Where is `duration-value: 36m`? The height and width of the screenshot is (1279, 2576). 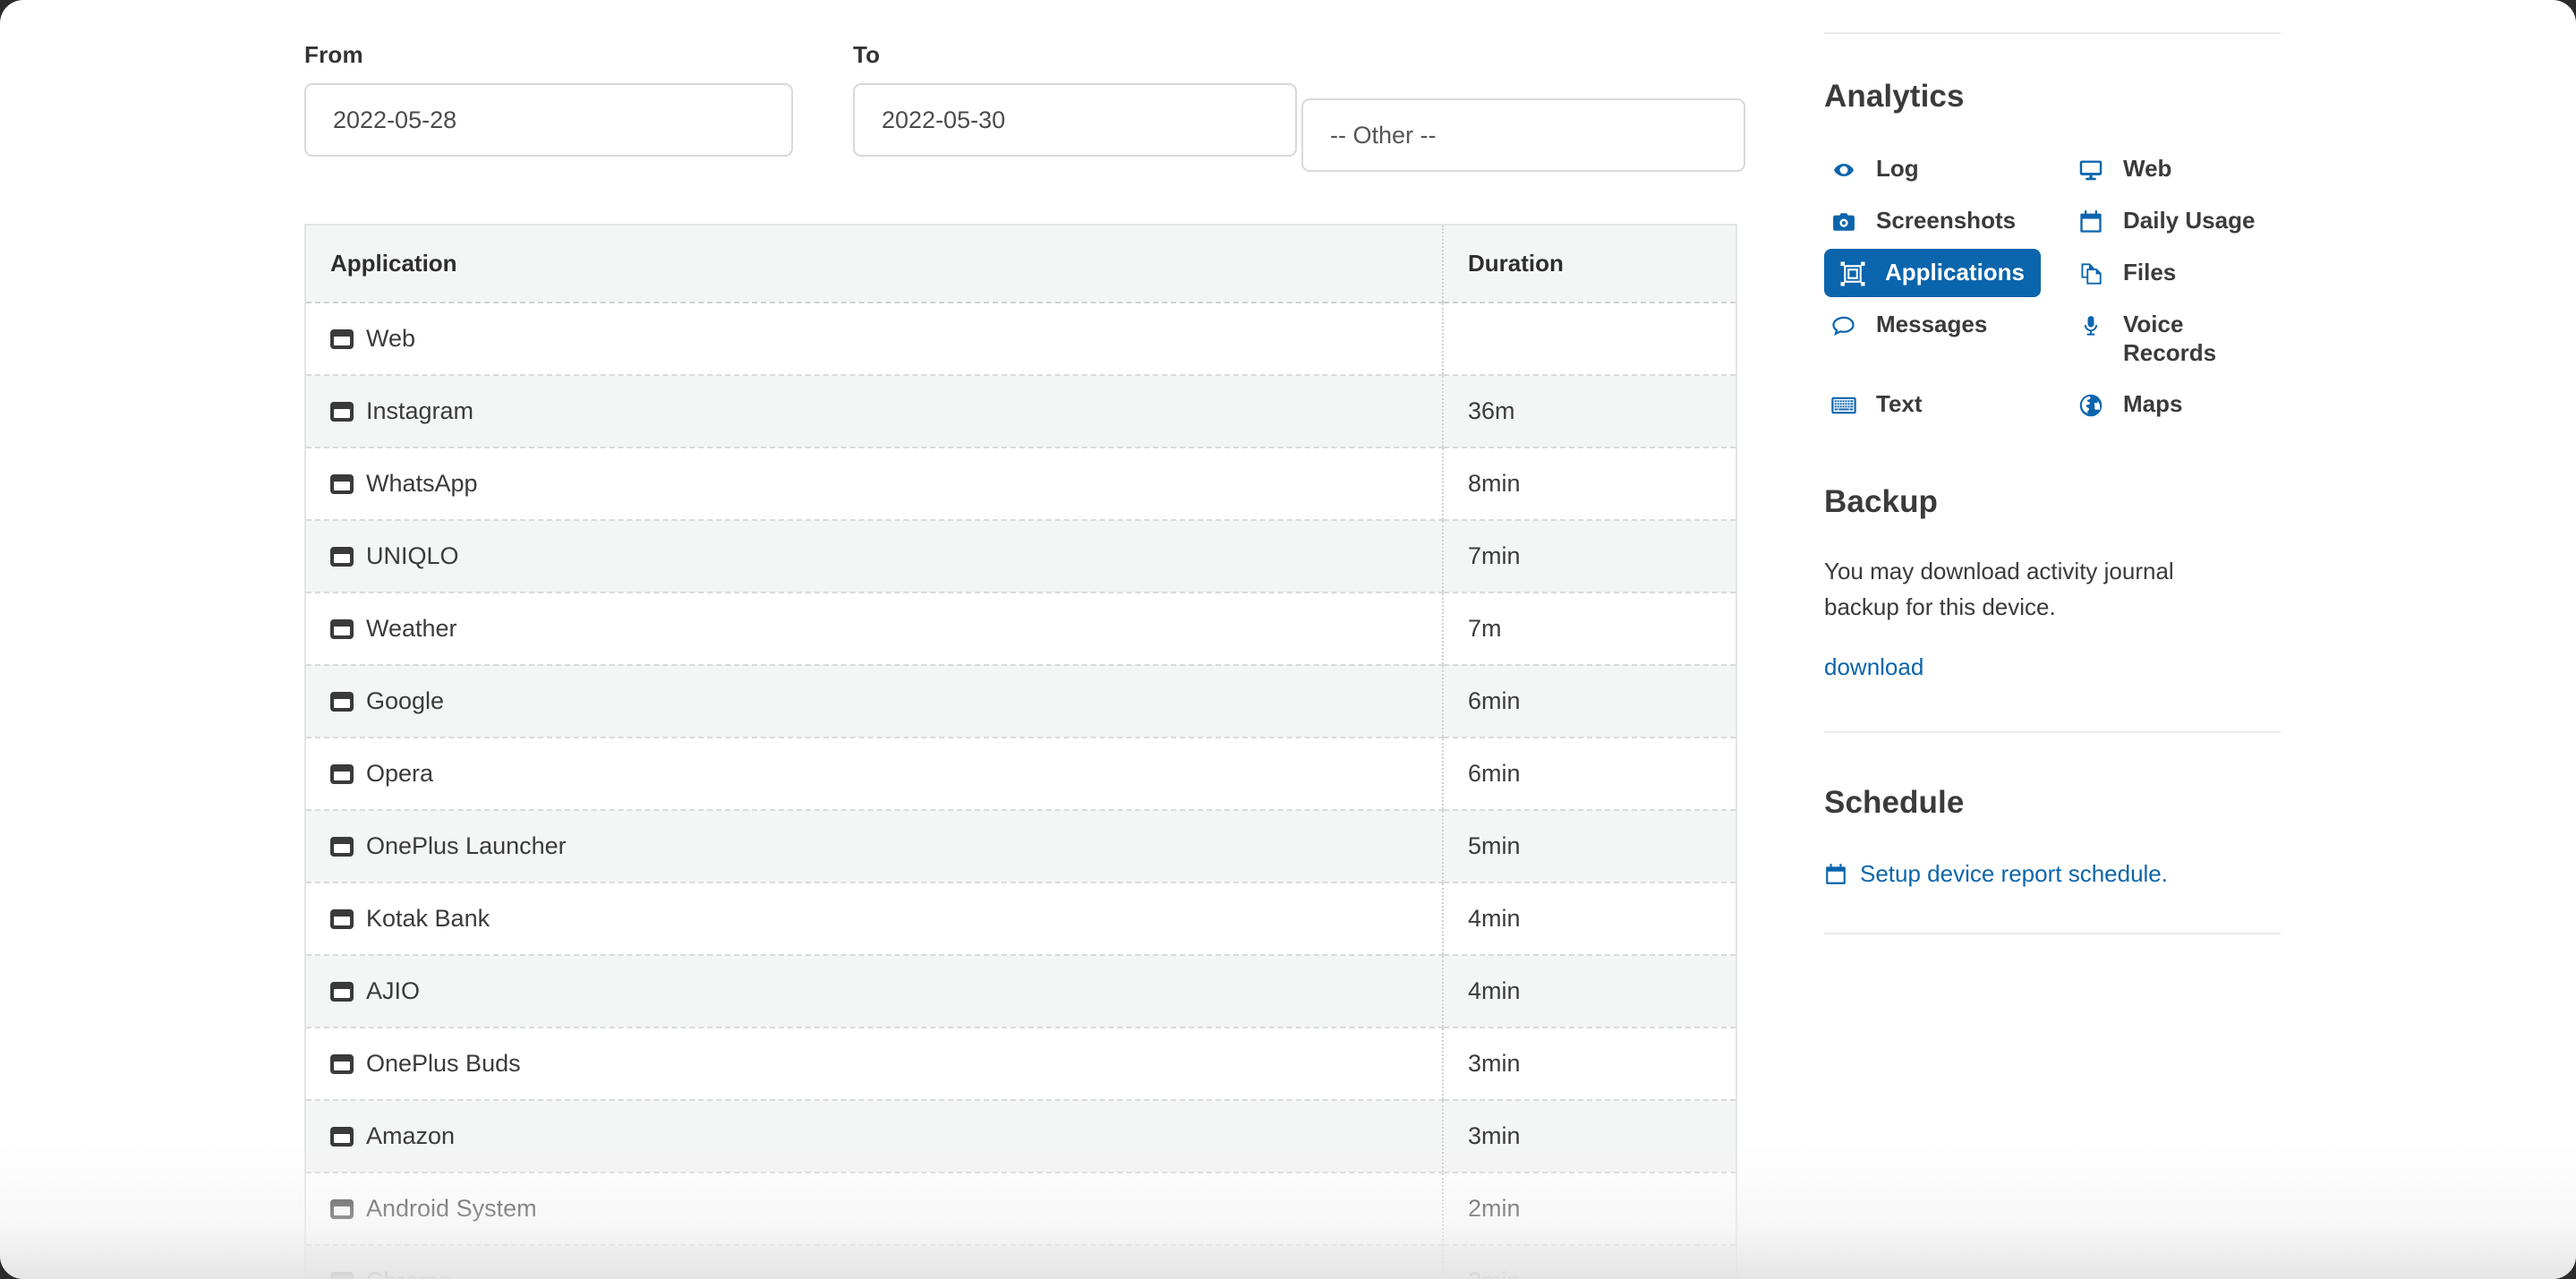 duration-value: 36m is located at coordinates (1491, 410).